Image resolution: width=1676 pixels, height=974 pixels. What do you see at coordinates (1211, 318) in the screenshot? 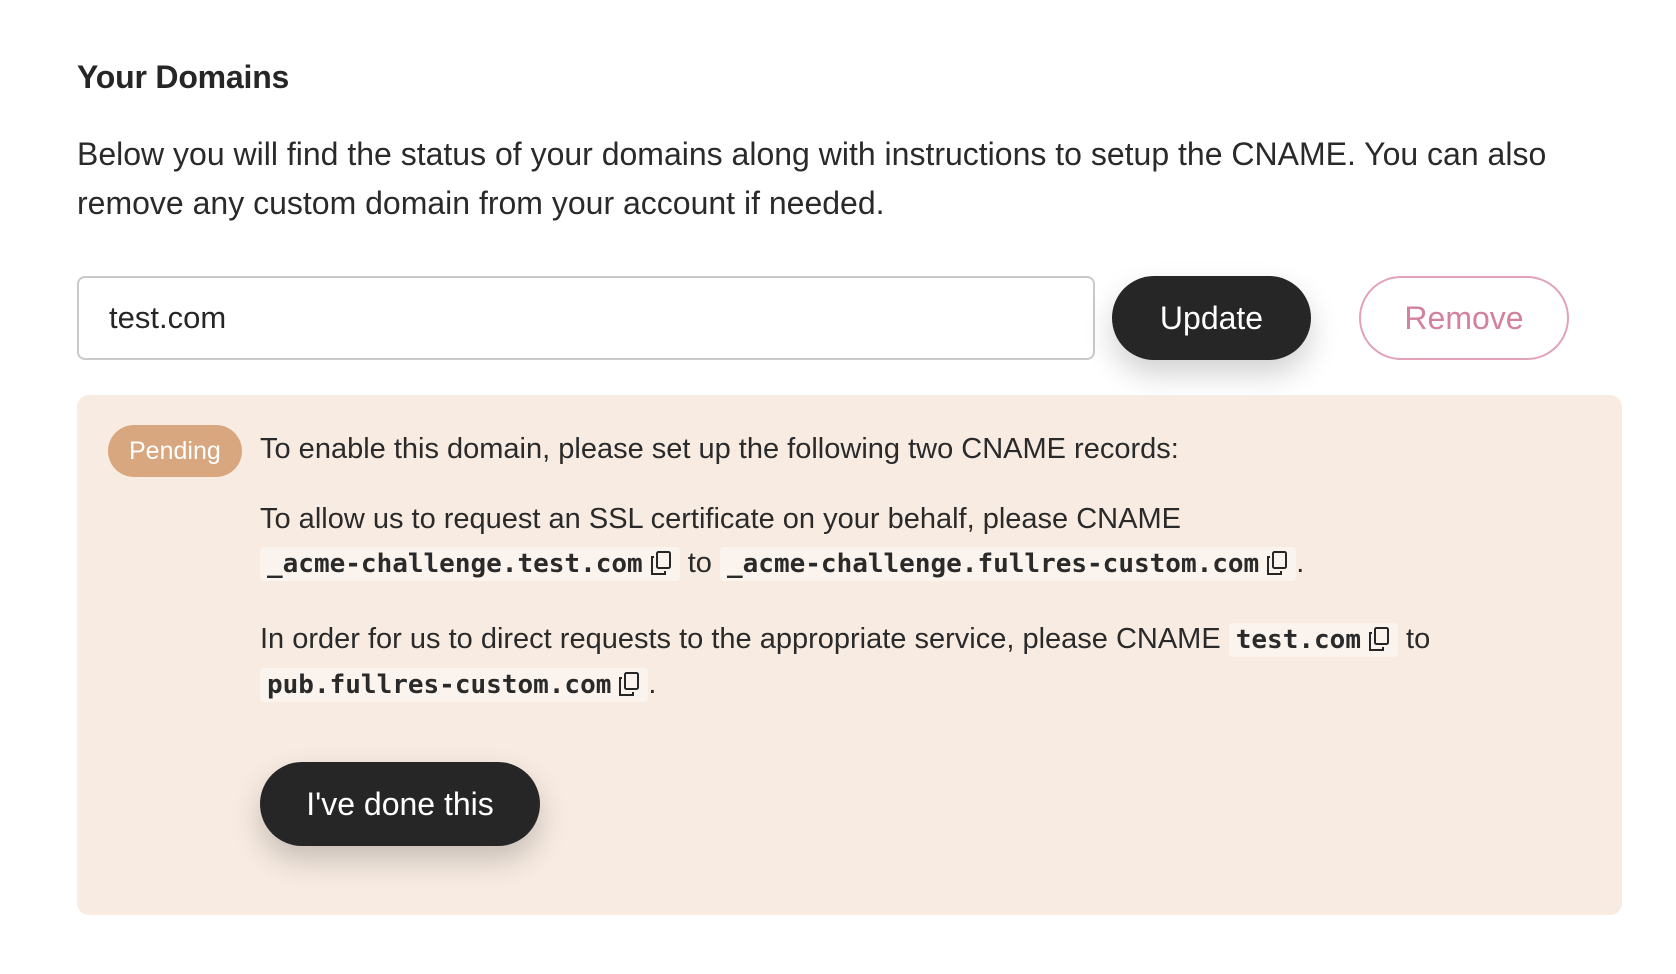
I see `update-button: Update` at bounding box center [1211, 318].